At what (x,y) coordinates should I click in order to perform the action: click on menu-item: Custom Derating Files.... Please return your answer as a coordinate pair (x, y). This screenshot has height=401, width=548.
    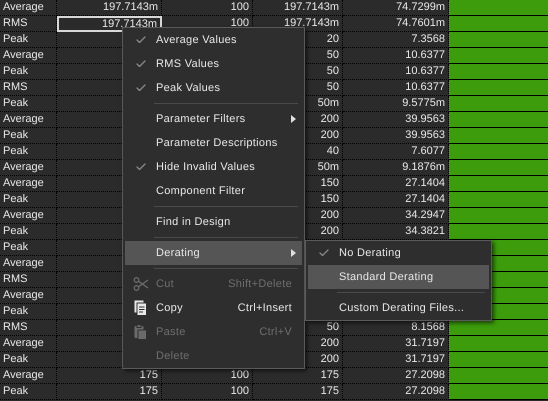
    Looking at the image, I should click on (398, 308).